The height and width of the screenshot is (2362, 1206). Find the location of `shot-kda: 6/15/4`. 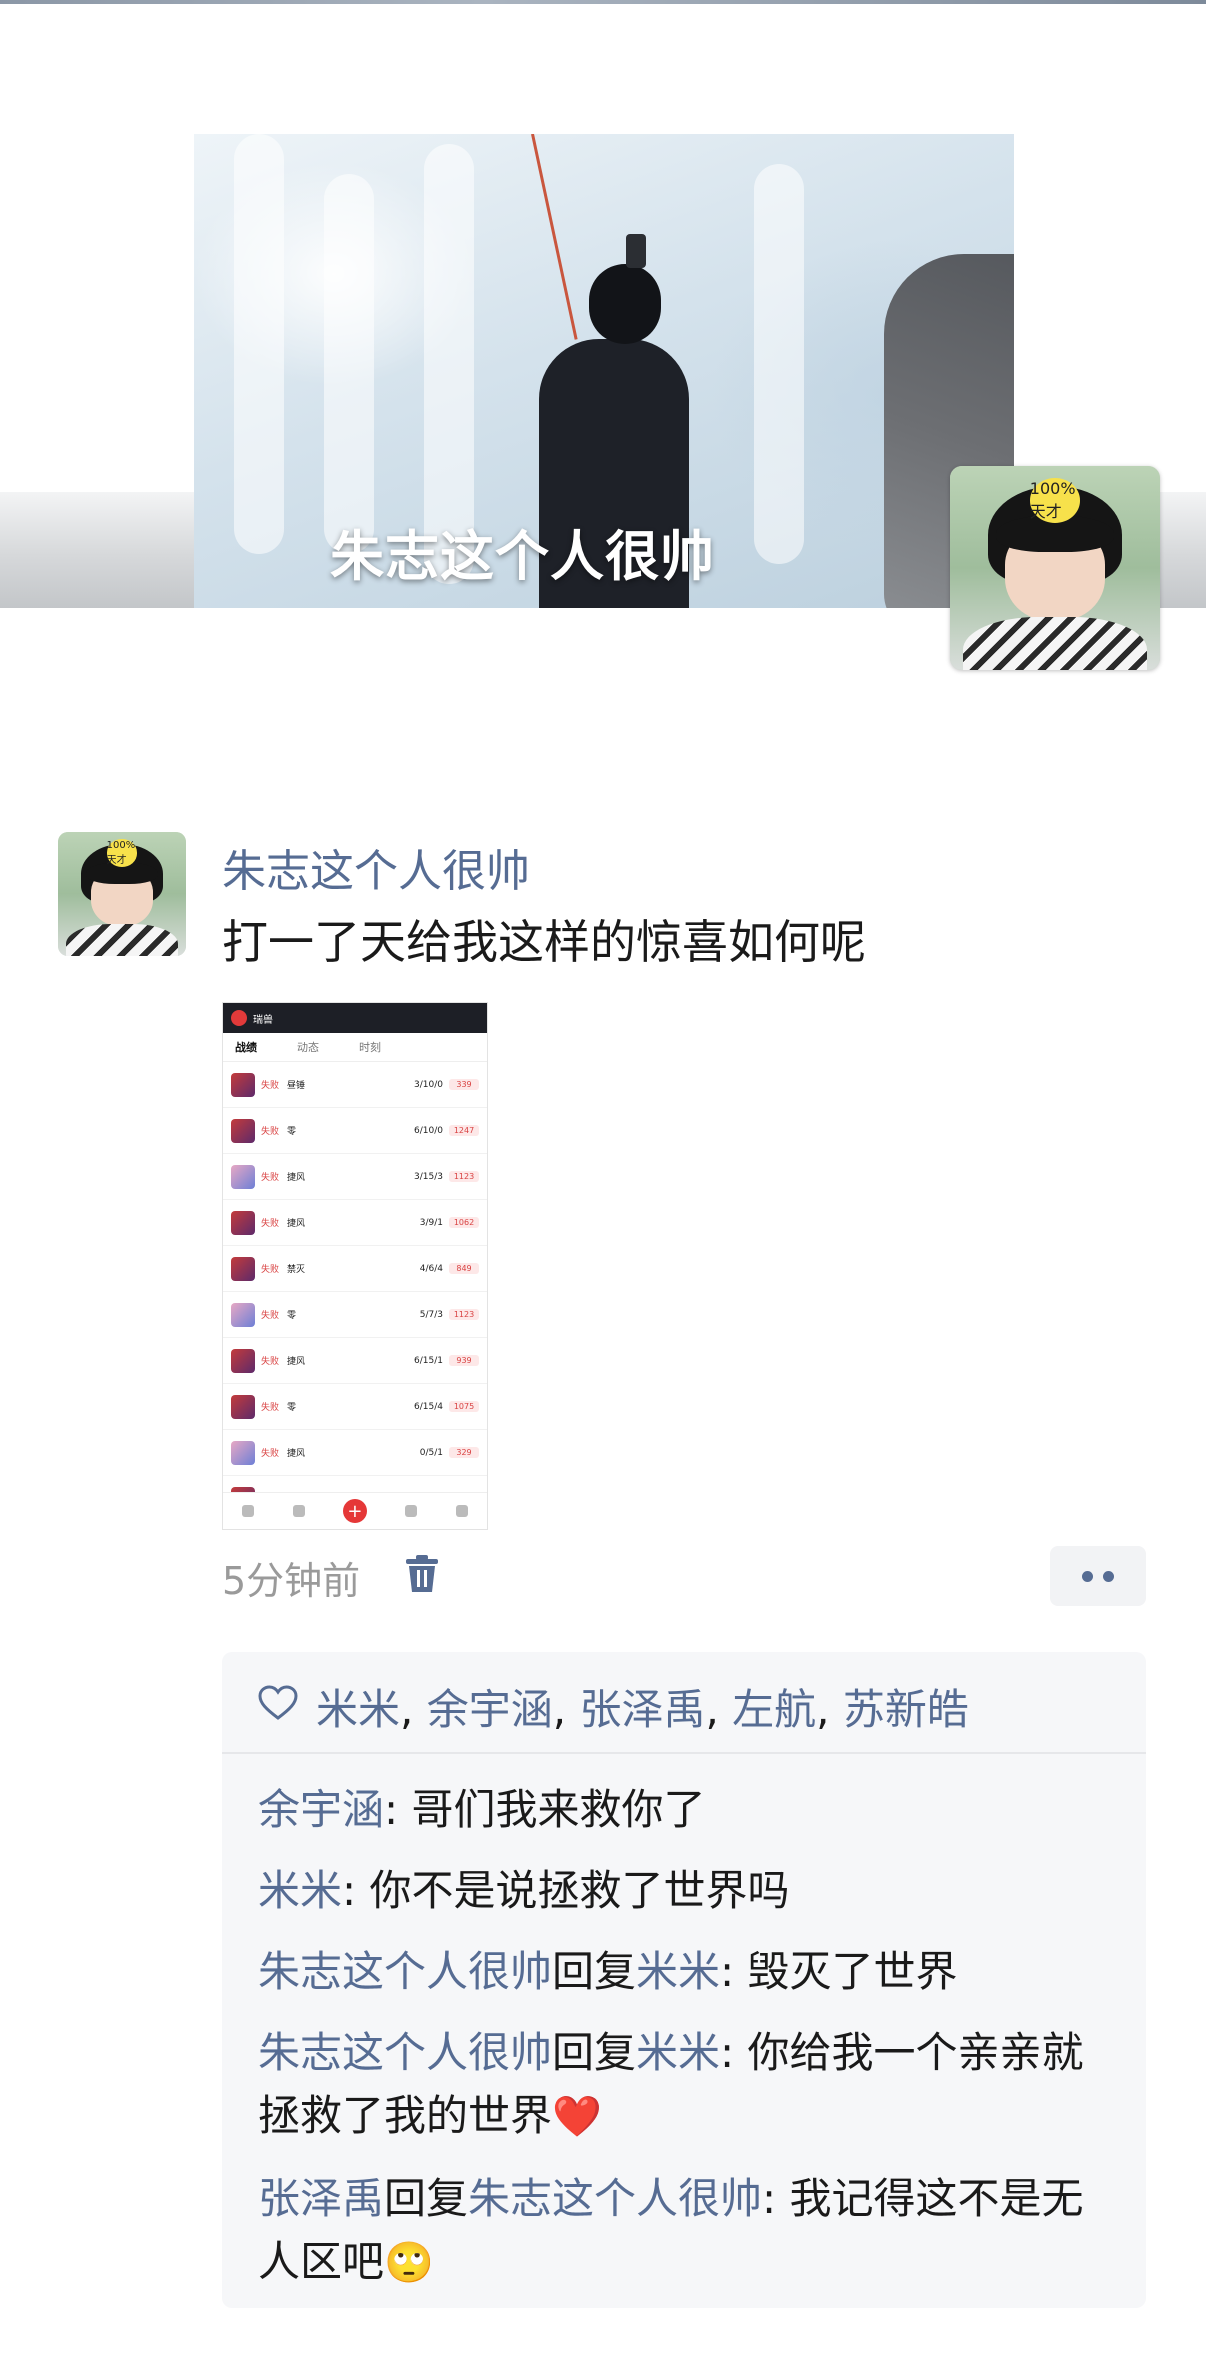

shot-kda: 6/15/4 is located at coordinates (428, 1406).